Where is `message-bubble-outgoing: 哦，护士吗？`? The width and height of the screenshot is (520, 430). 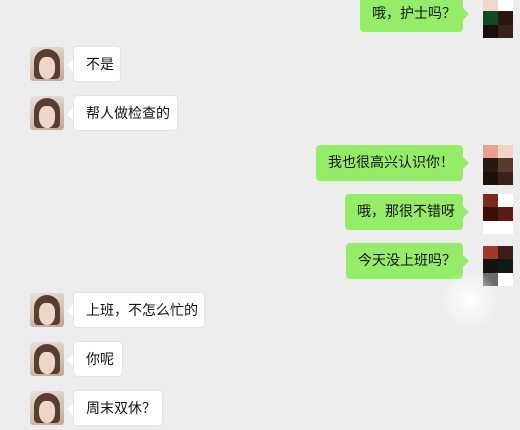 message-bubble-outgoing: 哦，护士吗？ is located at coordinates (411, 16).